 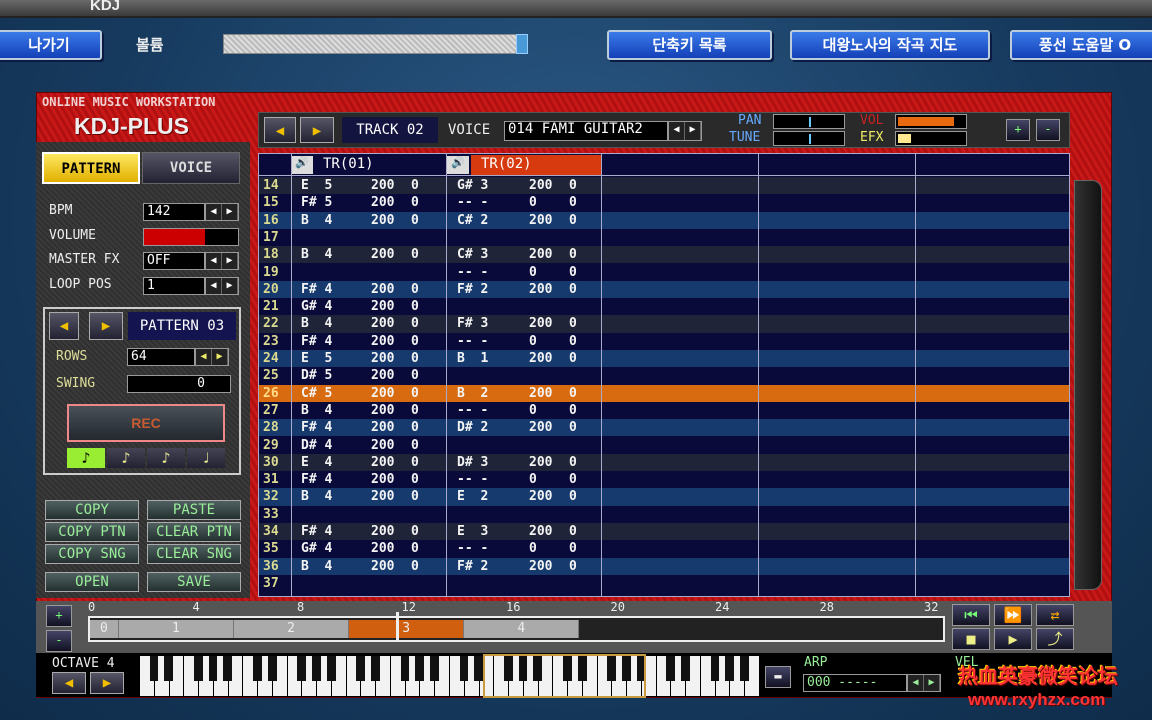 What do you see at coordinates (450, 676) in the screenshot?
I see `piano-keyboard` at bounding box center [450, 676].